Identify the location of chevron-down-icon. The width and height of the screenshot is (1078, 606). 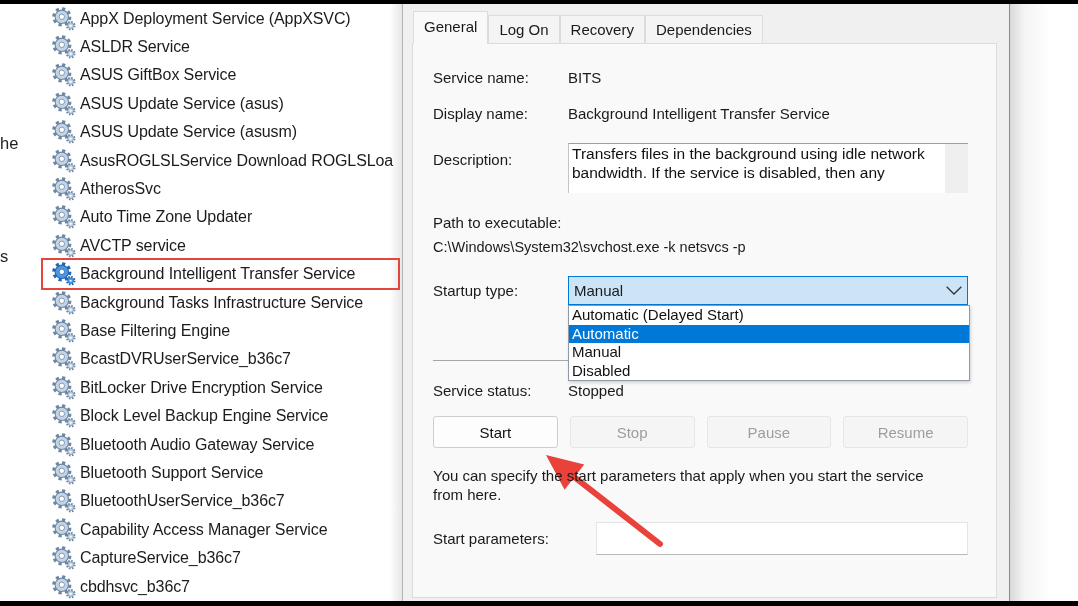
(954, 290).